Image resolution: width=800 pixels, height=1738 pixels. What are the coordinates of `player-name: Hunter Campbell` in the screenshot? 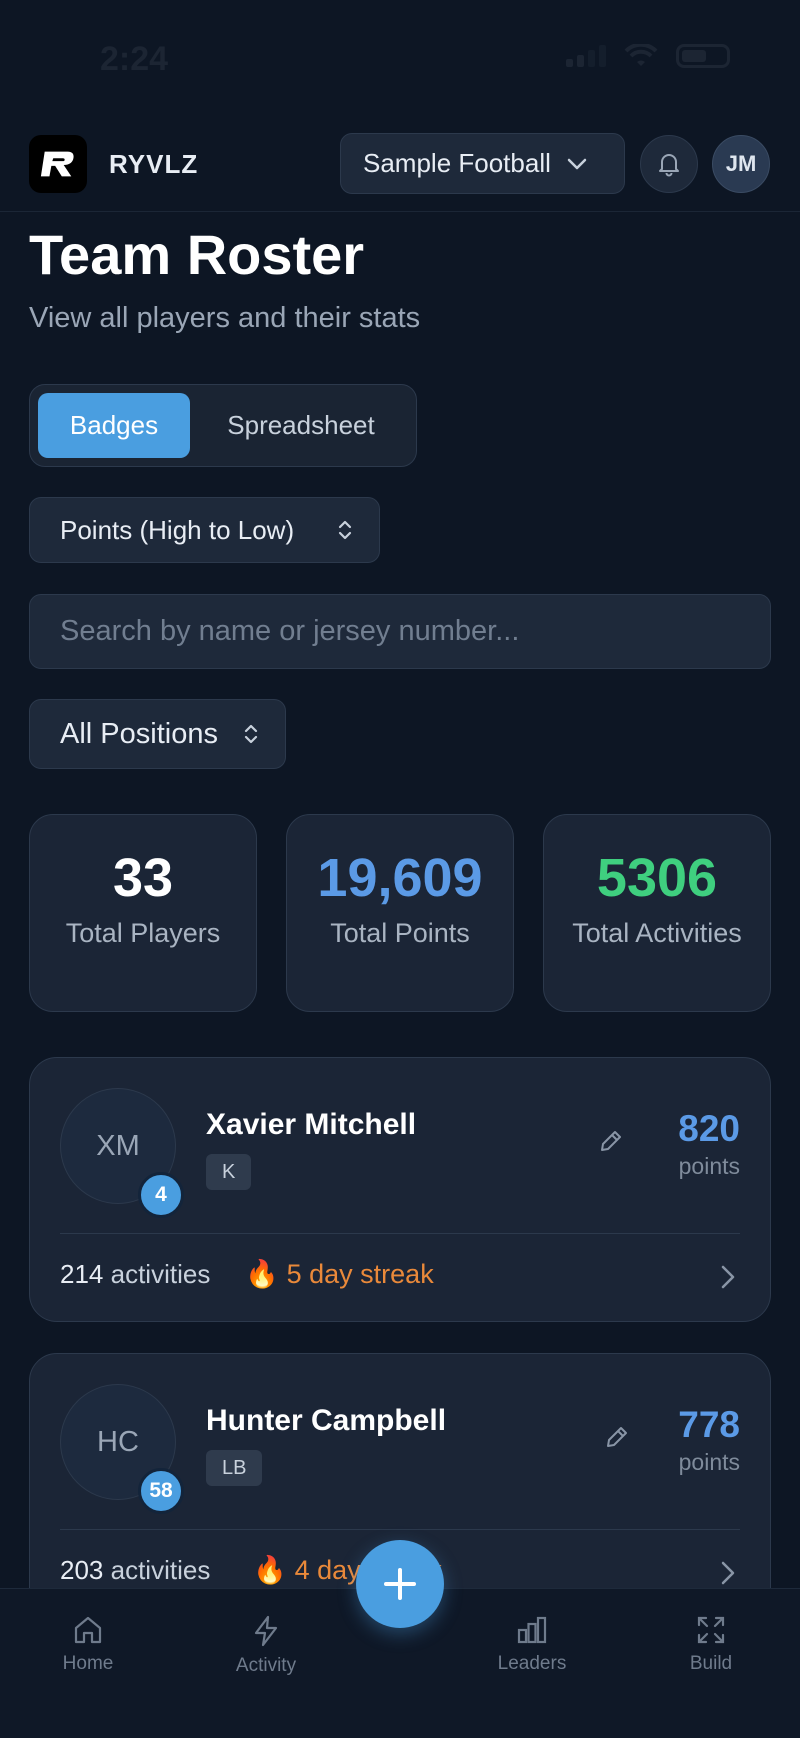 It's located at (326, 1420).